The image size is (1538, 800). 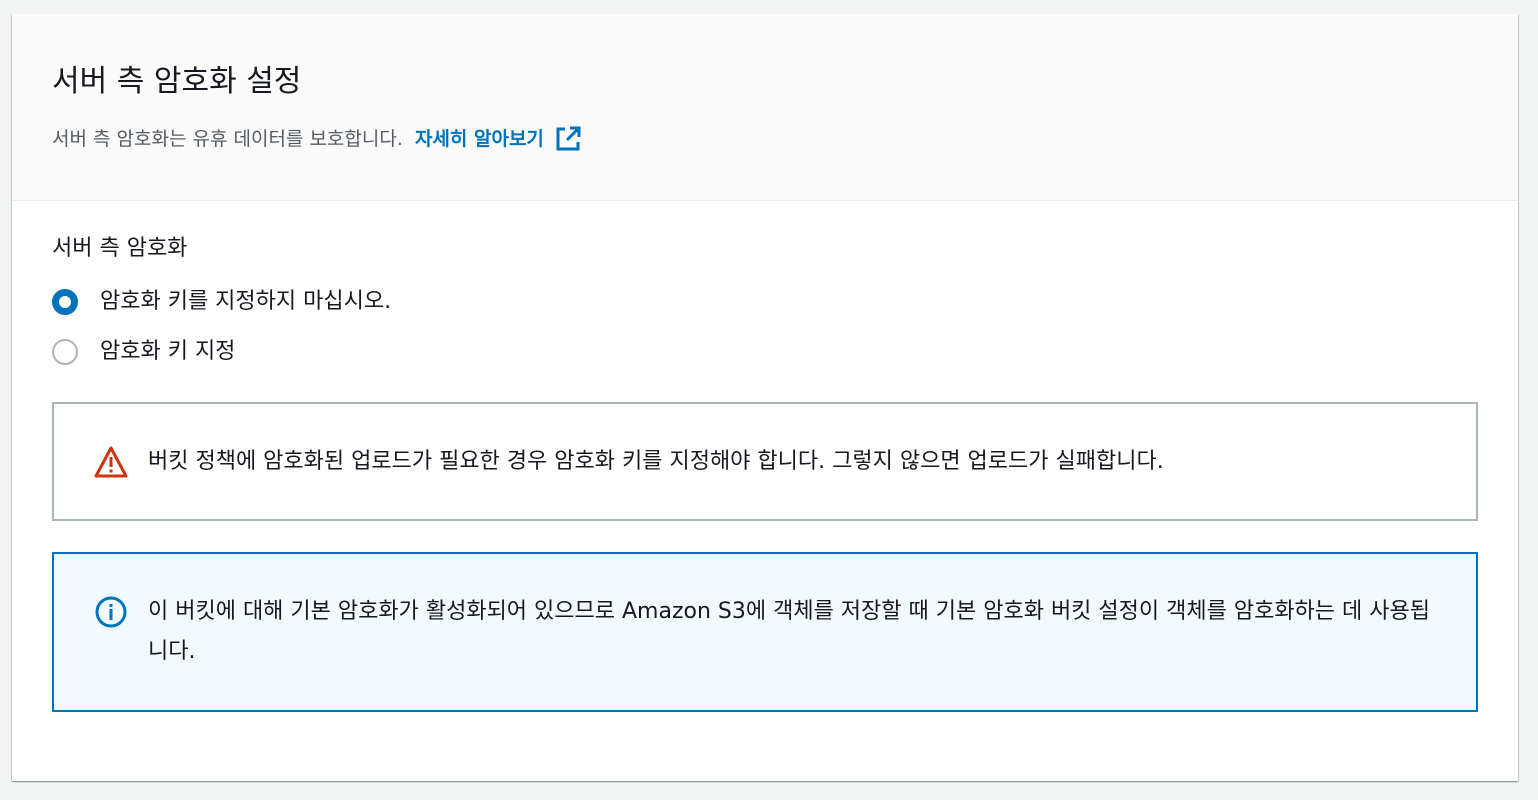 I want to click on radio-option-no-key: 암호화 키를 지정하지 마십시오., so click(x=221, y=302).